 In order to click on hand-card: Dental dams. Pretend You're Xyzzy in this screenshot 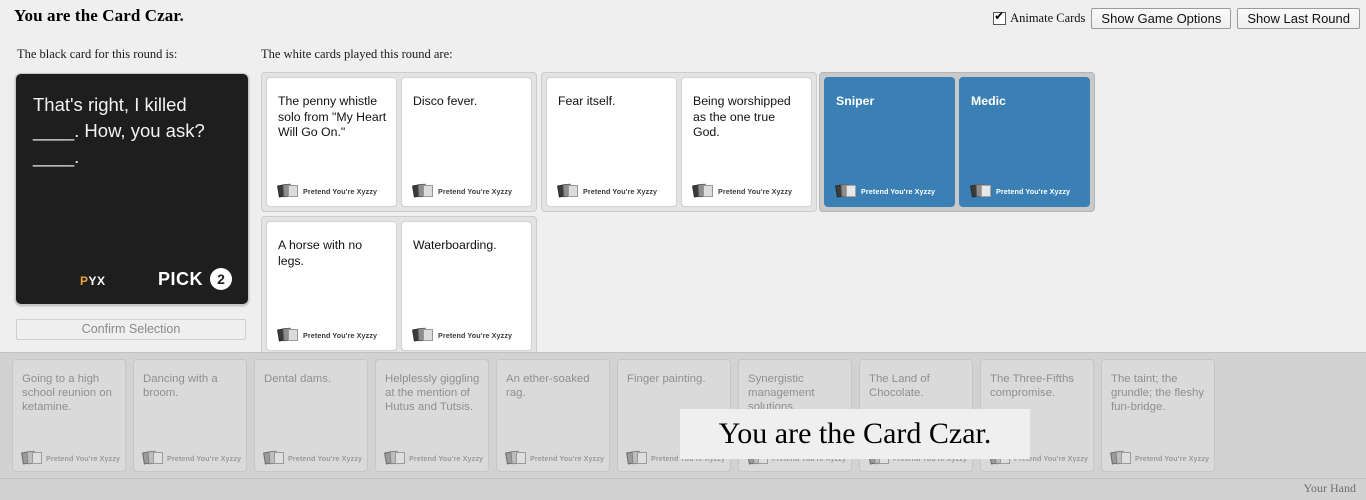, I will do `click(311, 415)`.